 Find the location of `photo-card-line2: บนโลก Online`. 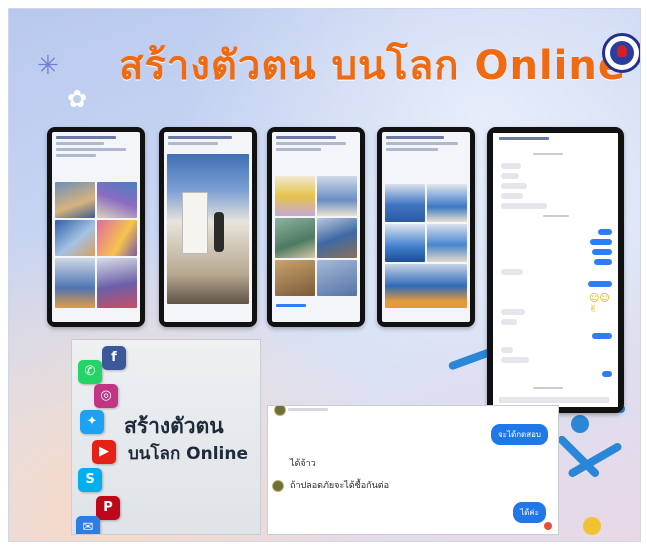

photo-card-line2: บนโลก Online is located at coordinates (188, 454).